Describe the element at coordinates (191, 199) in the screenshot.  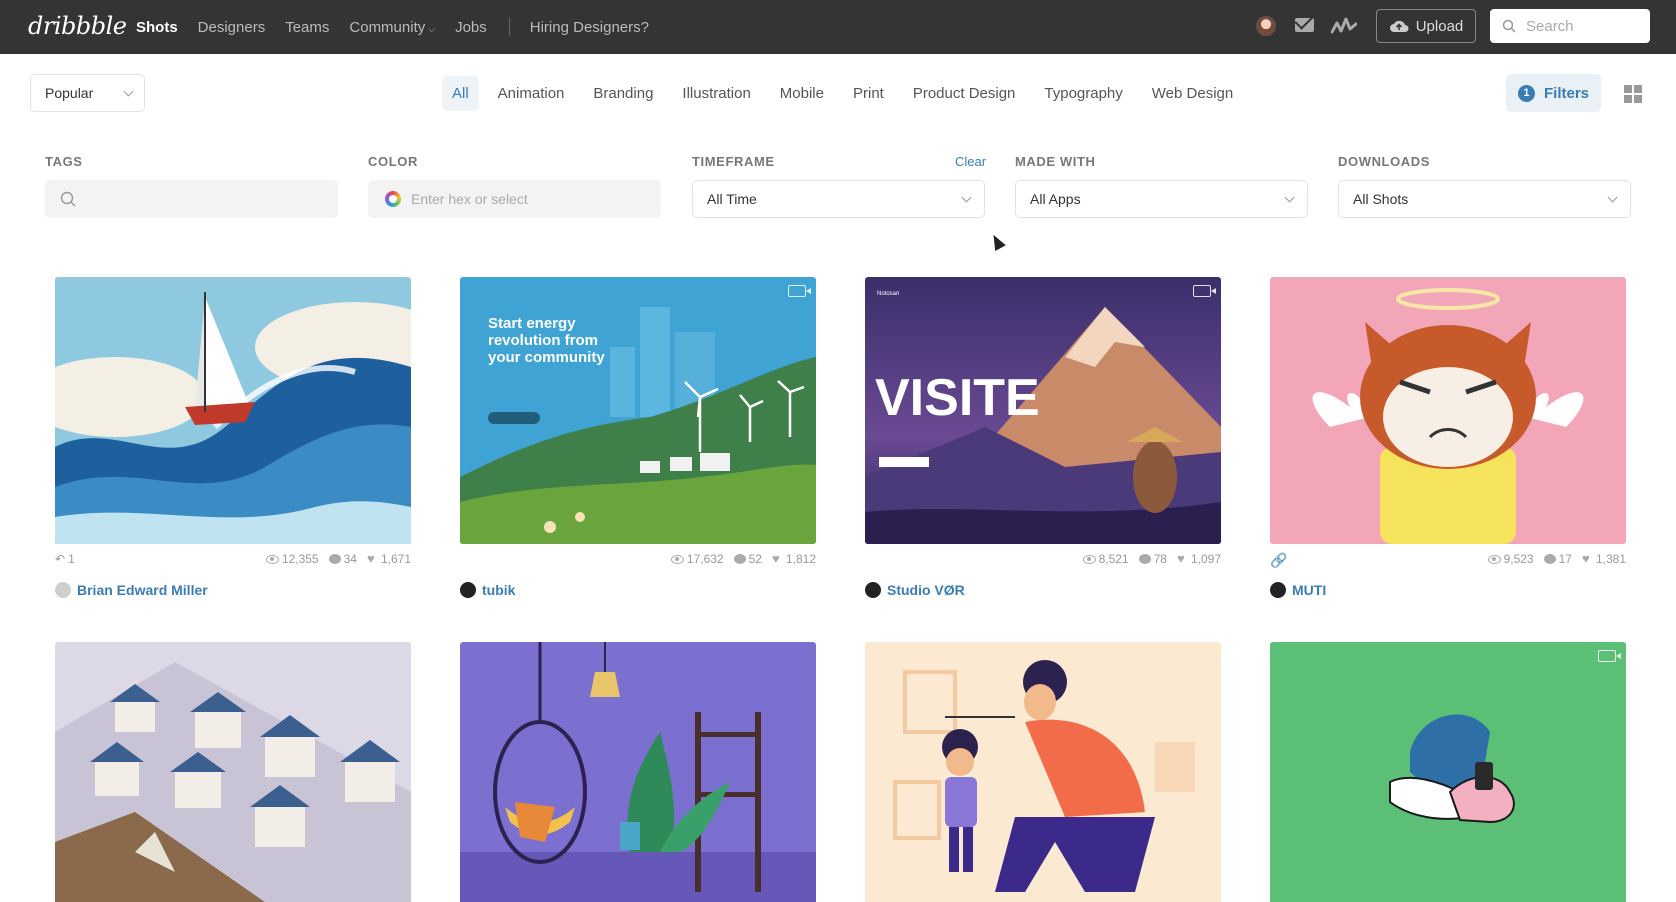
I see `tags-field` at that location.